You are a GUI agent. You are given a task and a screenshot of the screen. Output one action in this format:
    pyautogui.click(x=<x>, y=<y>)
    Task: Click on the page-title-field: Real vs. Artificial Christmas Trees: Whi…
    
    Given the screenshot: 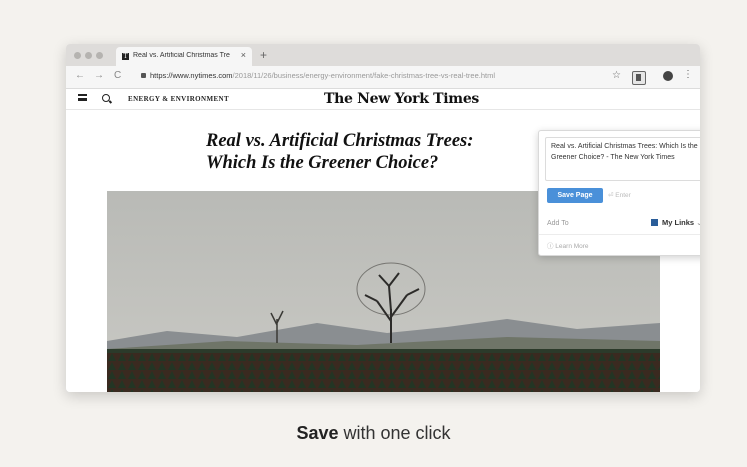 What is the action you would take?
    pyautogui.click(x=622, y=159)
    